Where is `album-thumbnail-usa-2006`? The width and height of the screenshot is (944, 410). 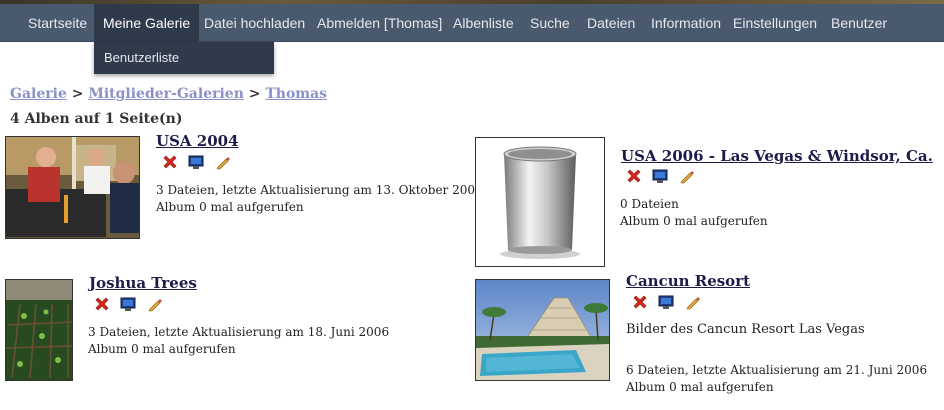
album-thumbnail-usa-2006 is located at coordinates (540, 202).